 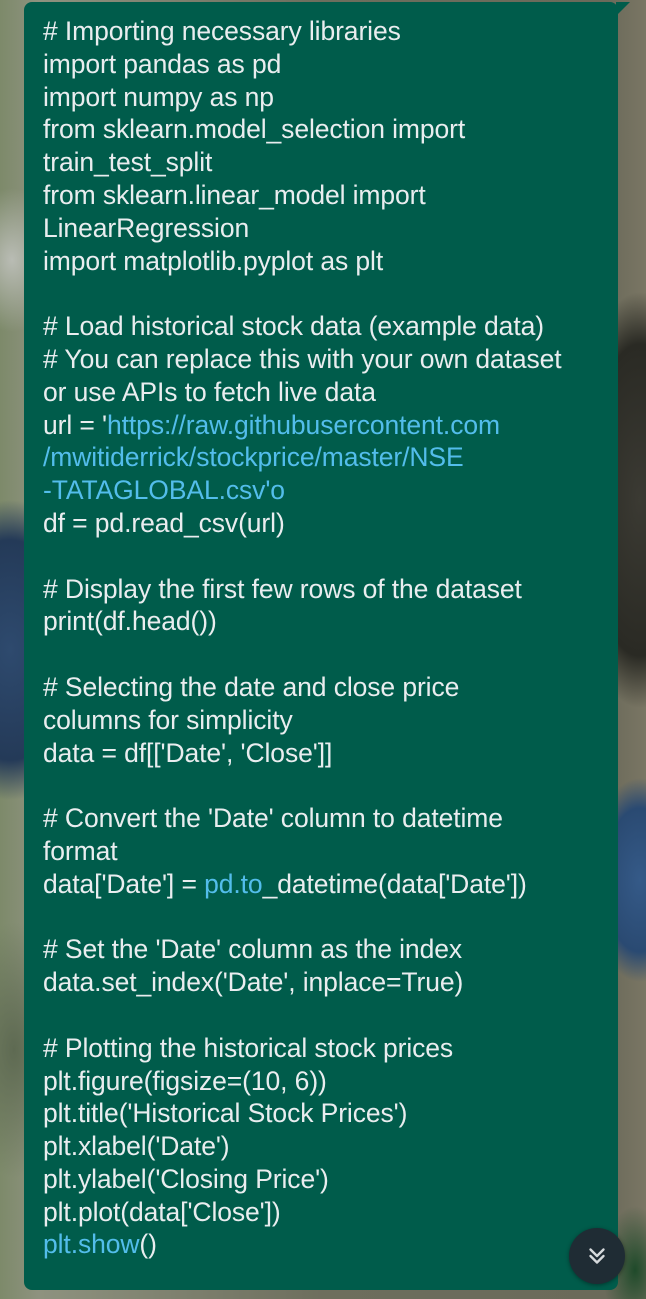 I want to click on message-line: plt.show(), so click(x=325, y=1244).